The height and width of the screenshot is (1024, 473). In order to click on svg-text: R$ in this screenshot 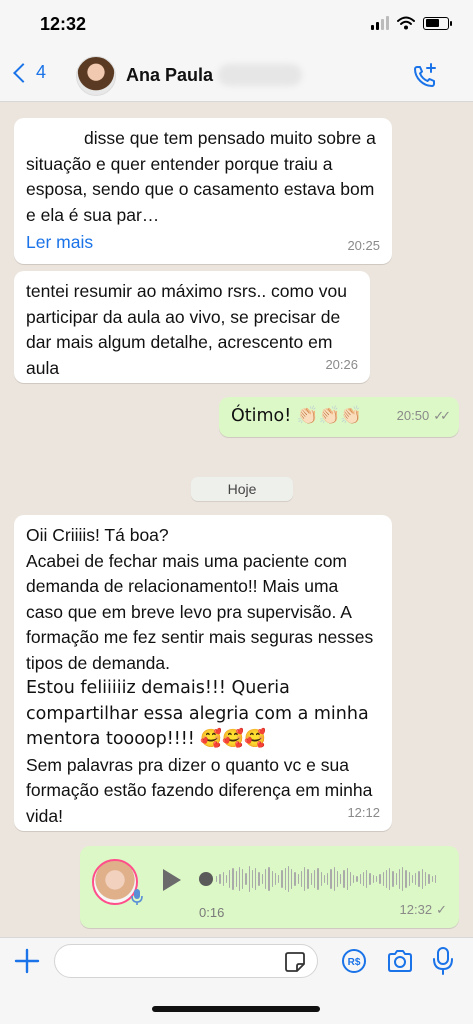, I will do `click(354, 962)`.